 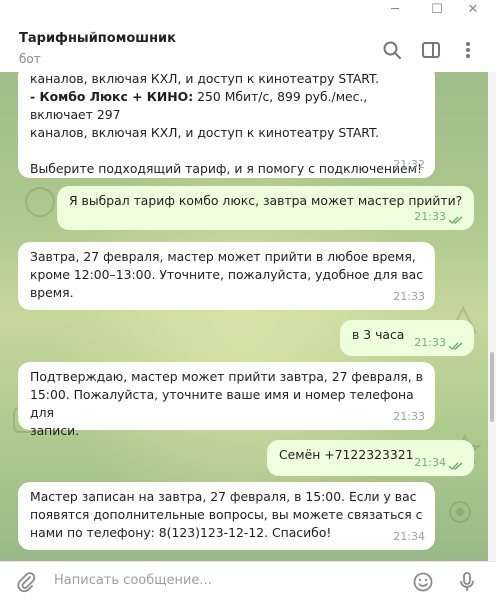 What do you see at coordinates (392, 50) in the screenshot?
I see `search-icon` at bounding box center [392, 50].